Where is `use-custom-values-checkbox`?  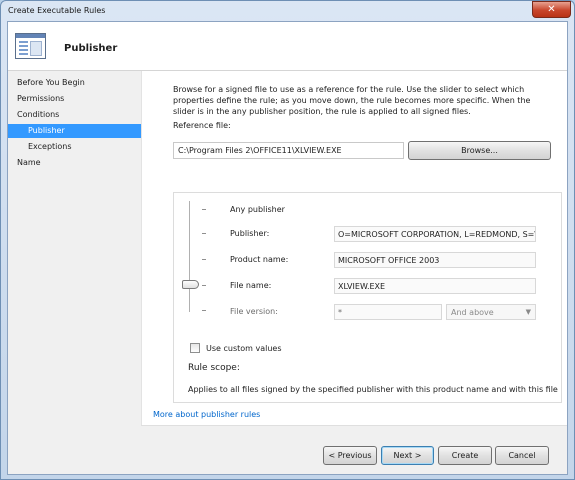 use-custom-values-checkbox is located at coordinates (195, 348).